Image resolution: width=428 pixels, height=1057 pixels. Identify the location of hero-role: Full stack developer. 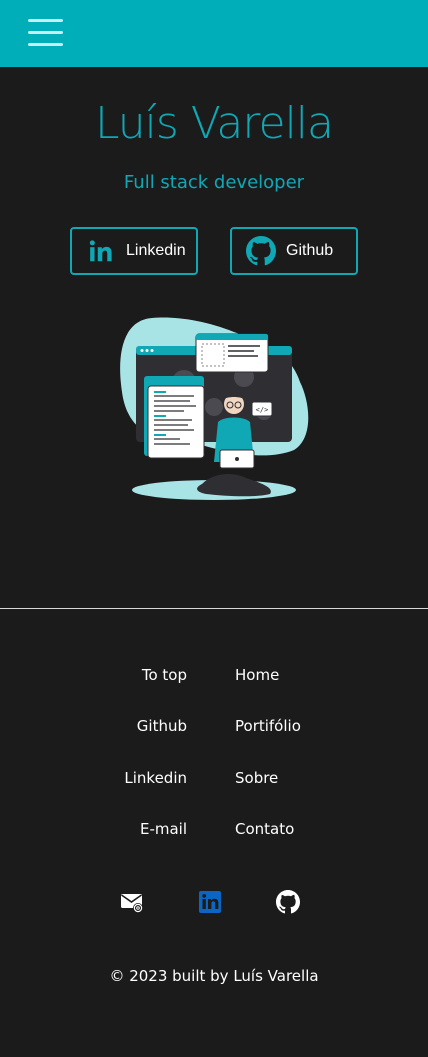
(214, 182).